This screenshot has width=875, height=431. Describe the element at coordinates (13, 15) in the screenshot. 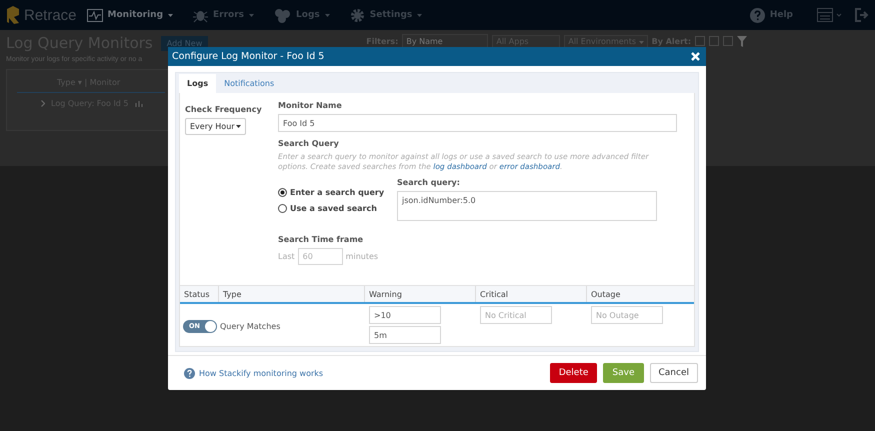

I see `logo-icon` at that location.